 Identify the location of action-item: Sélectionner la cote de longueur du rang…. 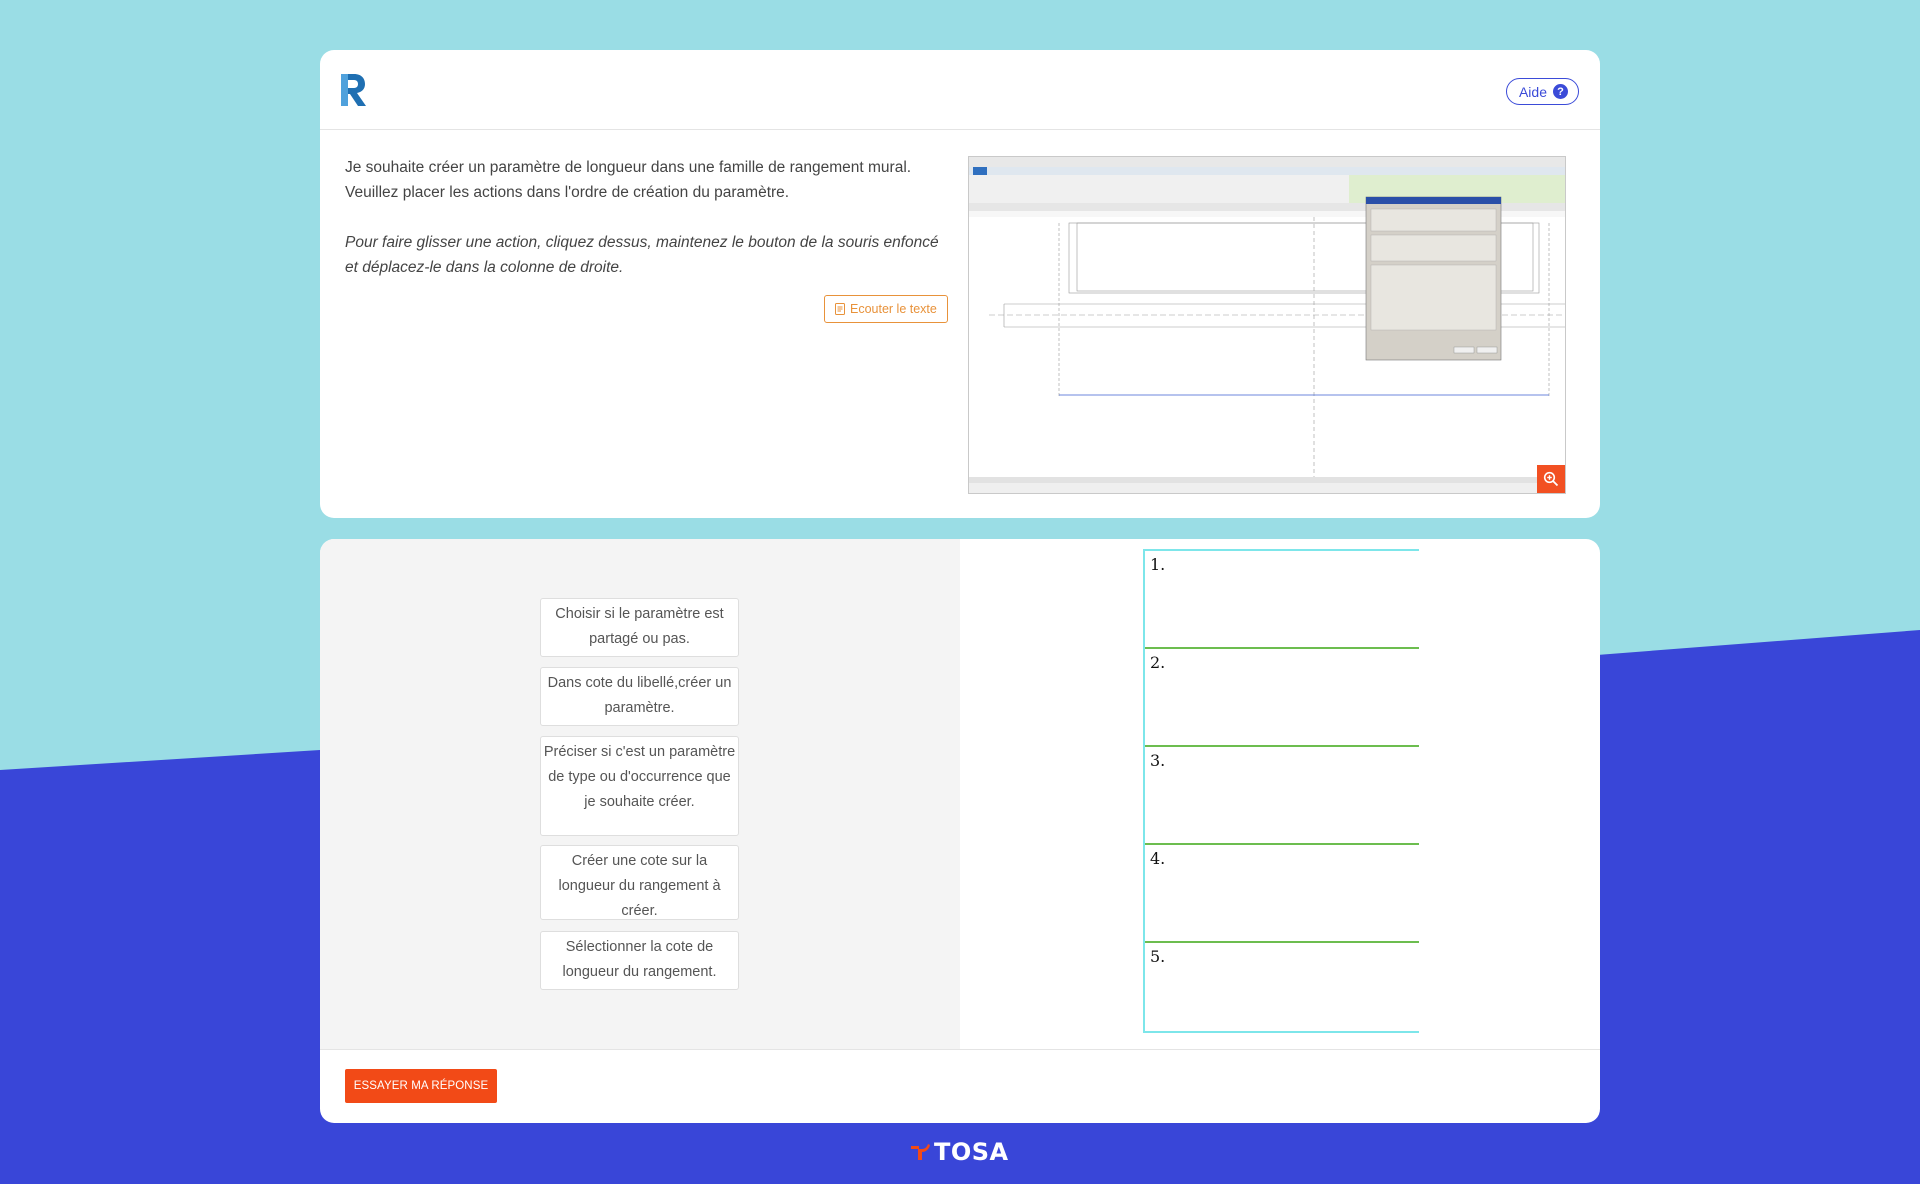
(639, 960).